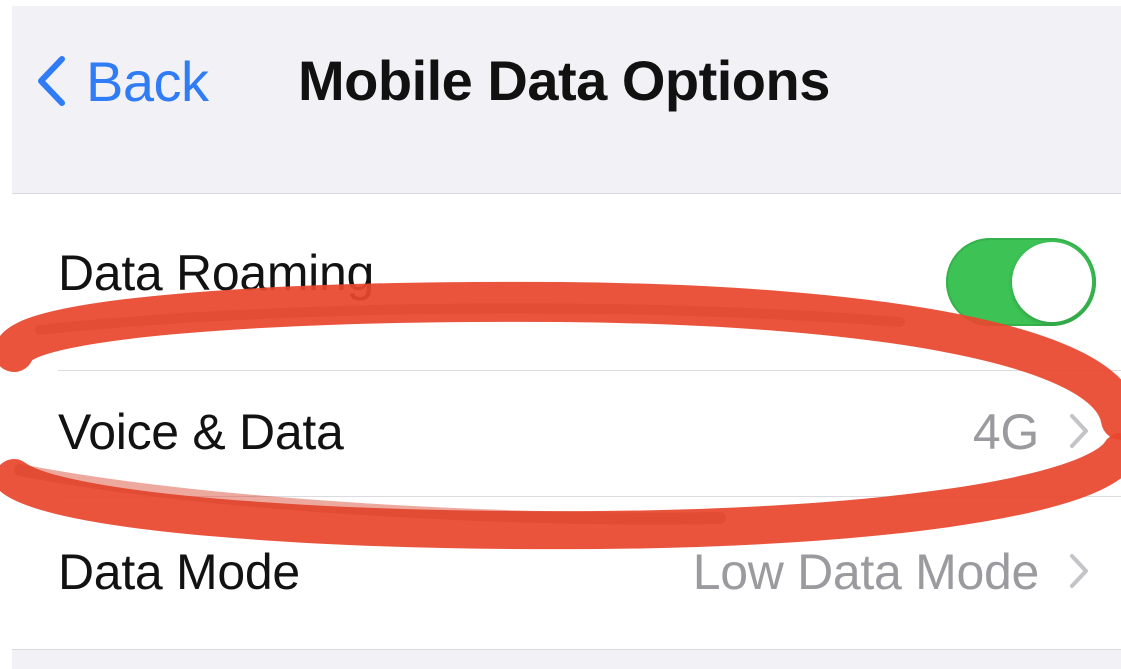  What do you see at coordinates (216, 273) in the screenshot?
I see `data-roaming-label: Data Roaming` at bounding box center [216, 273].